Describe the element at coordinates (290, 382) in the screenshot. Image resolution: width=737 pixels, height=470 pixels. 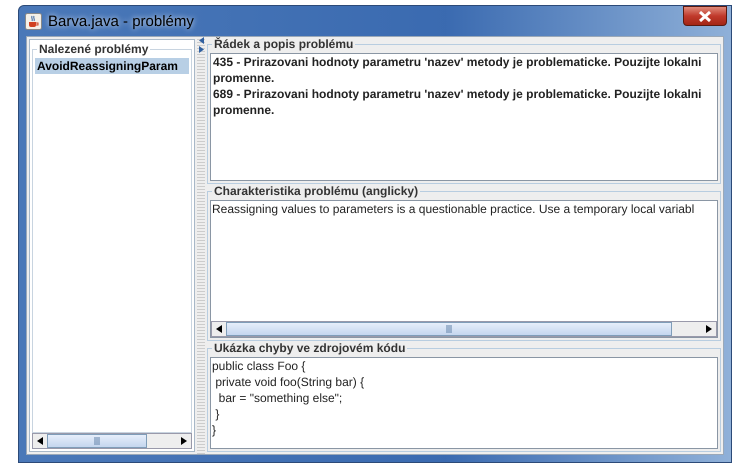
I see `code-line: private void foo(String bar) {` at that location.